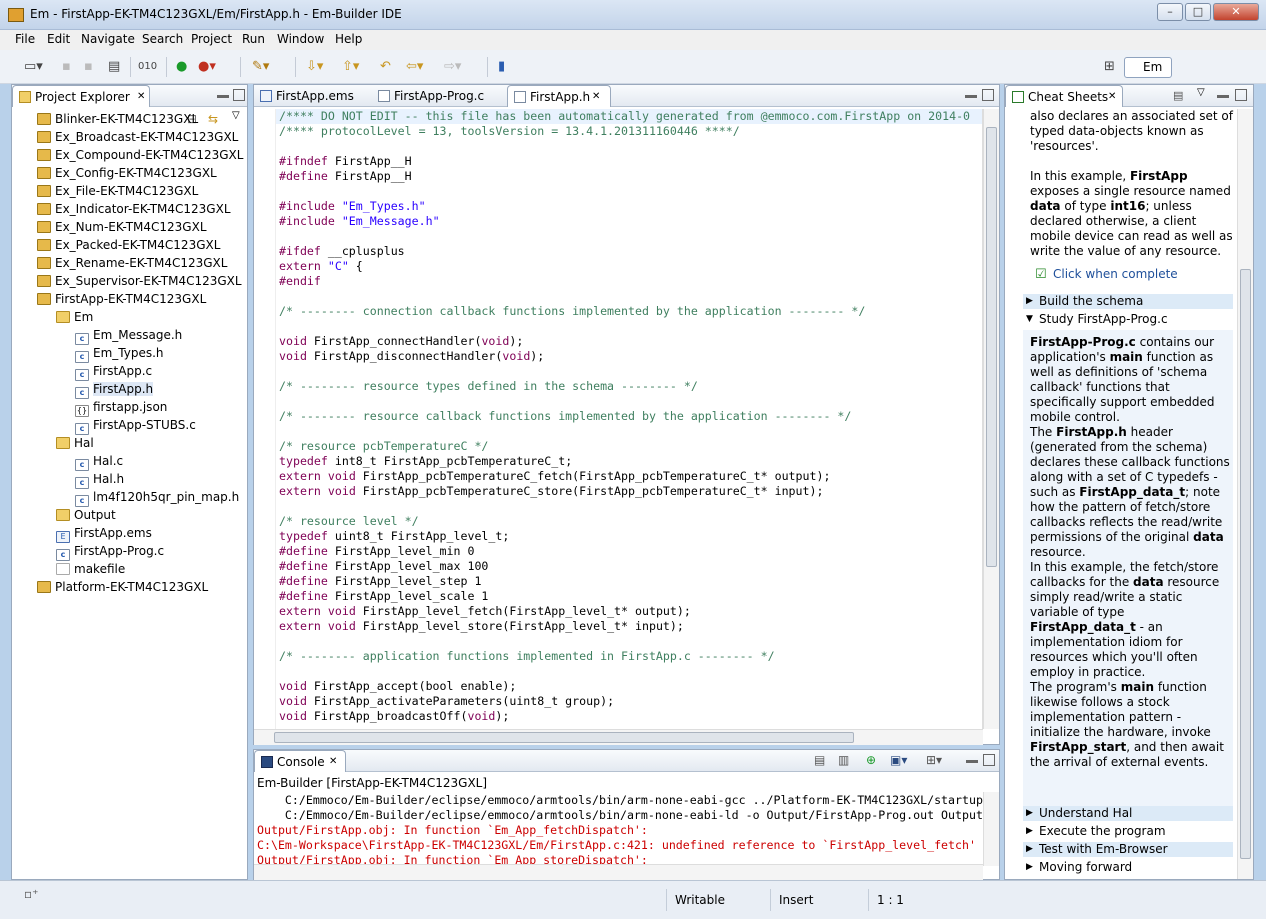  What do you see at coordinates (1236, 12) in the screenshot?
I see `close-button: ✕` at bounding box center [1236, 12].